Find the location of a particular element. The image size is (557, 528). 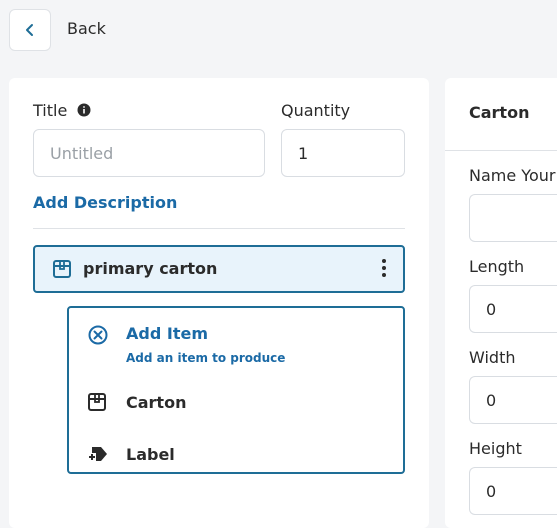

back-label: Back is located at coordinates (86, 28).